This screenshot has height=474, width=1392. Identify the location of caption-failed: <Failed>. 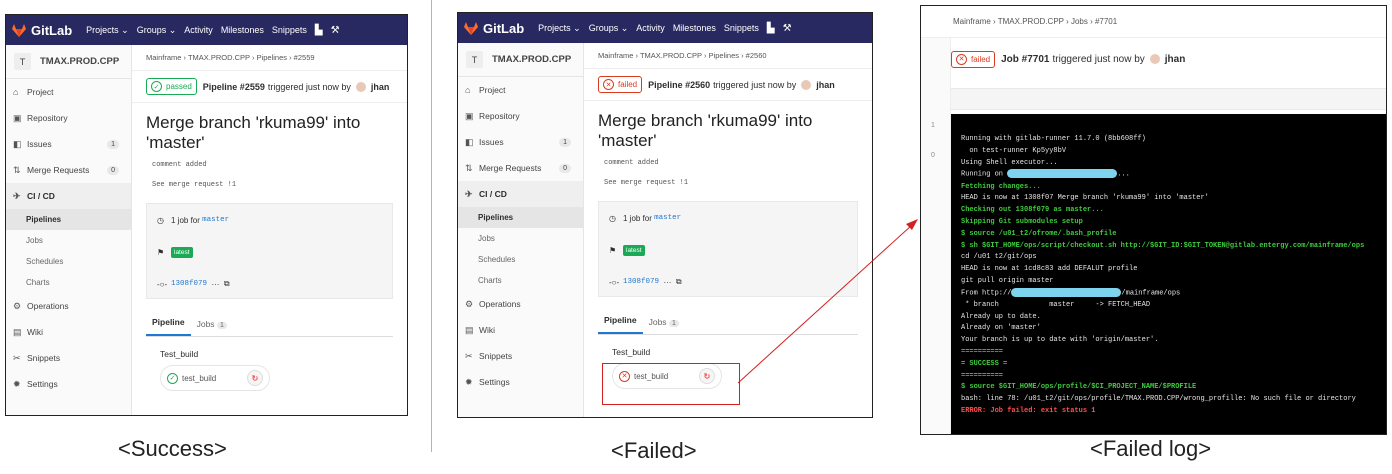
(654, 450).